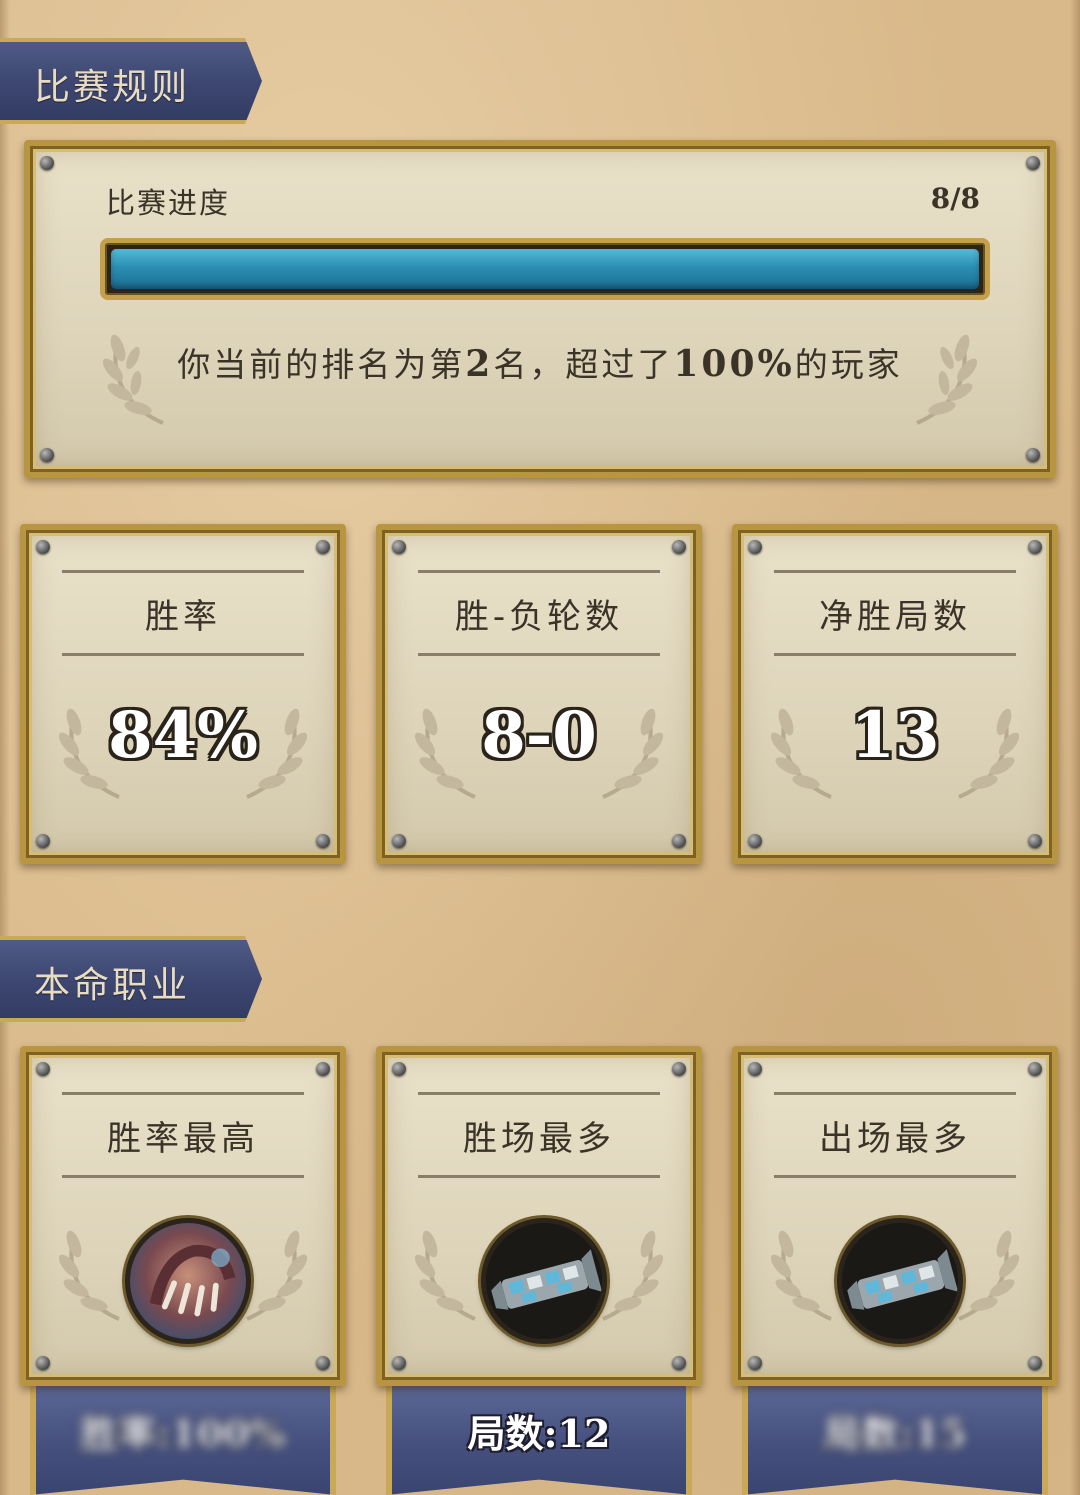 The width and height of the screenshot is (1080, 1495). I want to click on stat-title: 净胜局数, so click(895, 613).